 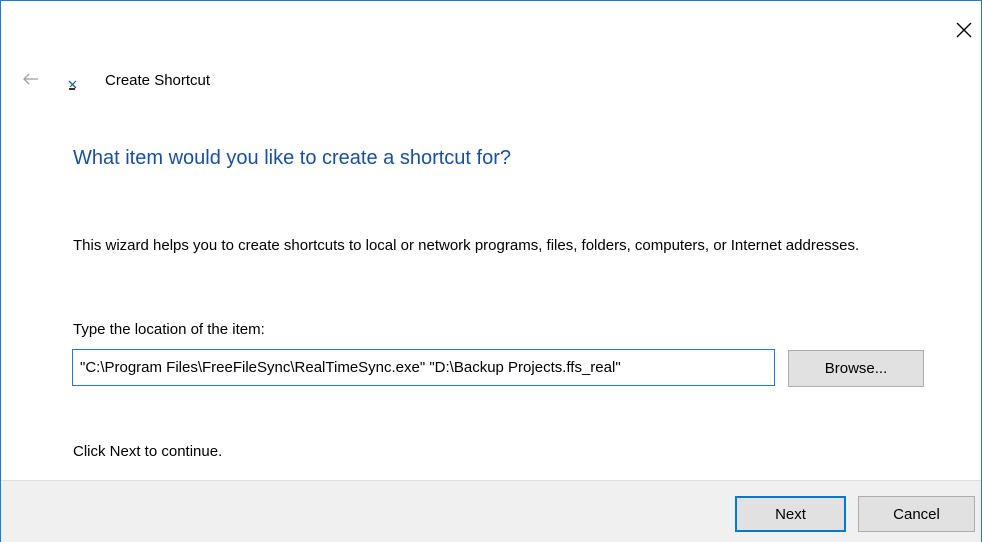 I want to click on close-icon, so click(x=964, y=30).